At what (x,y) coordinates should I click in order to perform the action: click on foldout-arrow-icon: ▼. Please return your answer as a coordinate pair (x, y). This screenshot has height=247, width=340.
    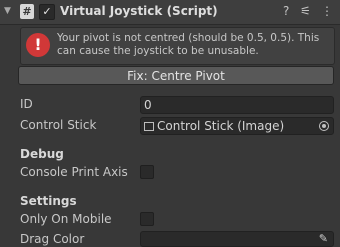
    Looking at the image, I should click on (7, 11).